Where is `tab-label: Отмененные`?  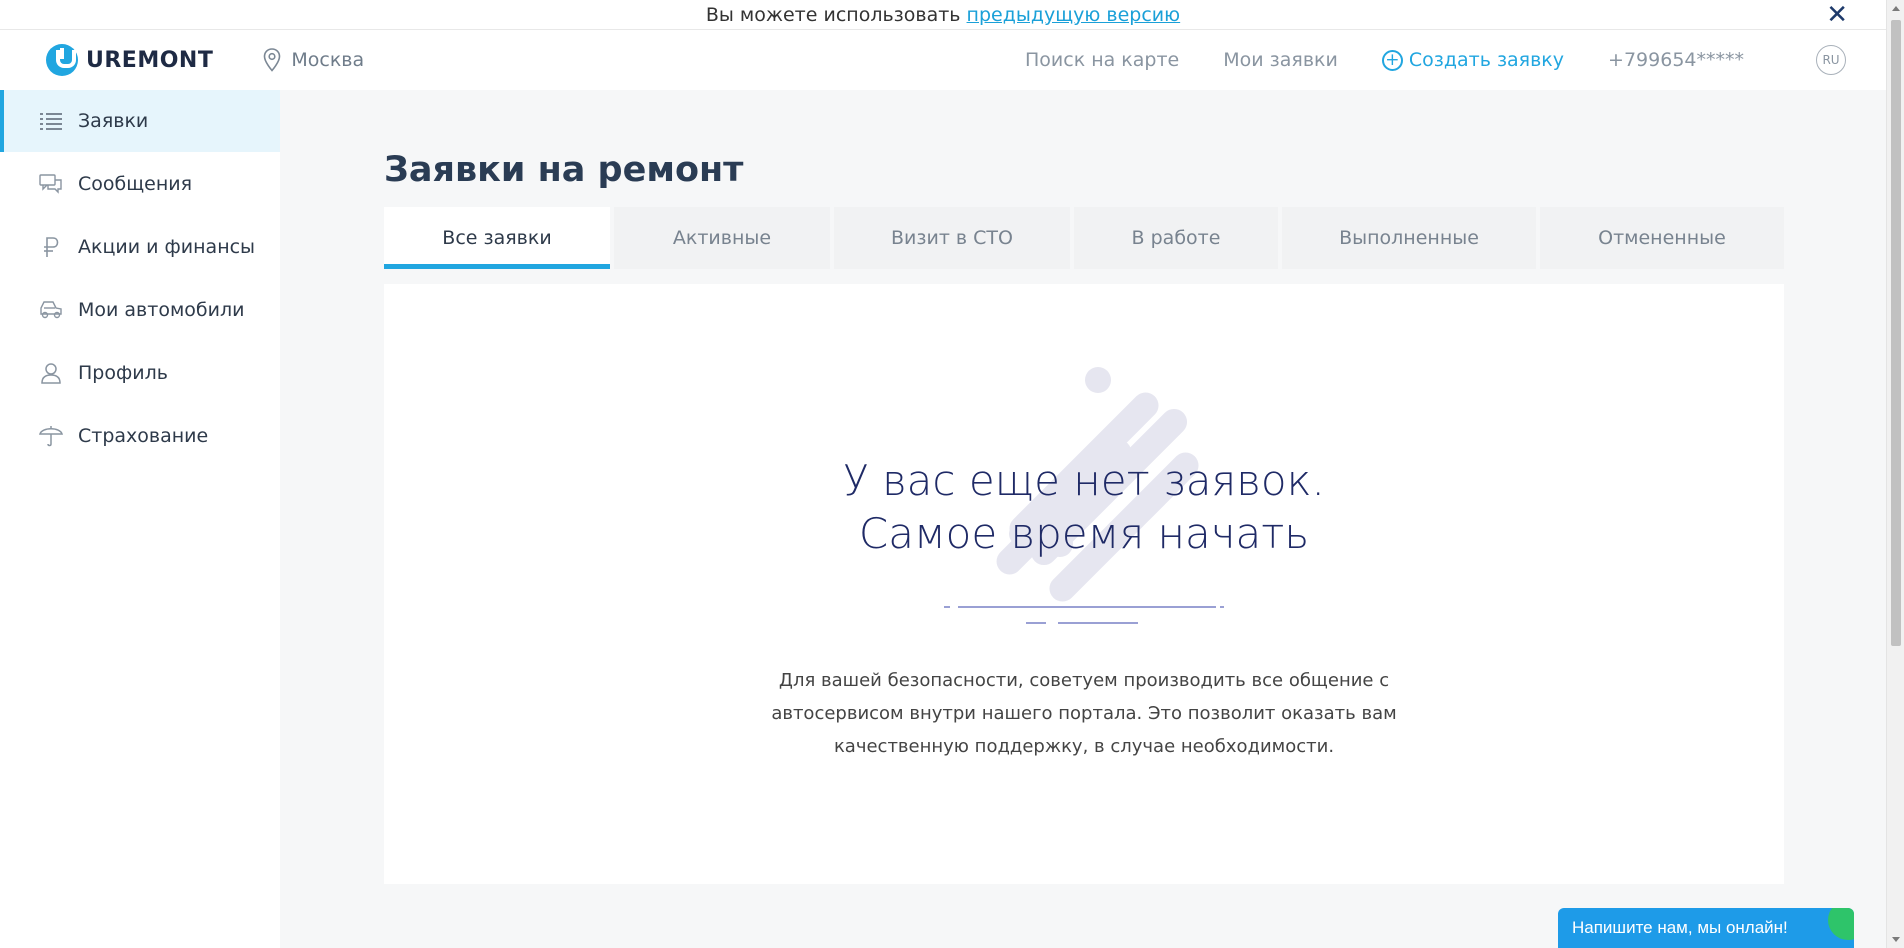 tab-label: Отмененные is located at coordinates (1662, 238).